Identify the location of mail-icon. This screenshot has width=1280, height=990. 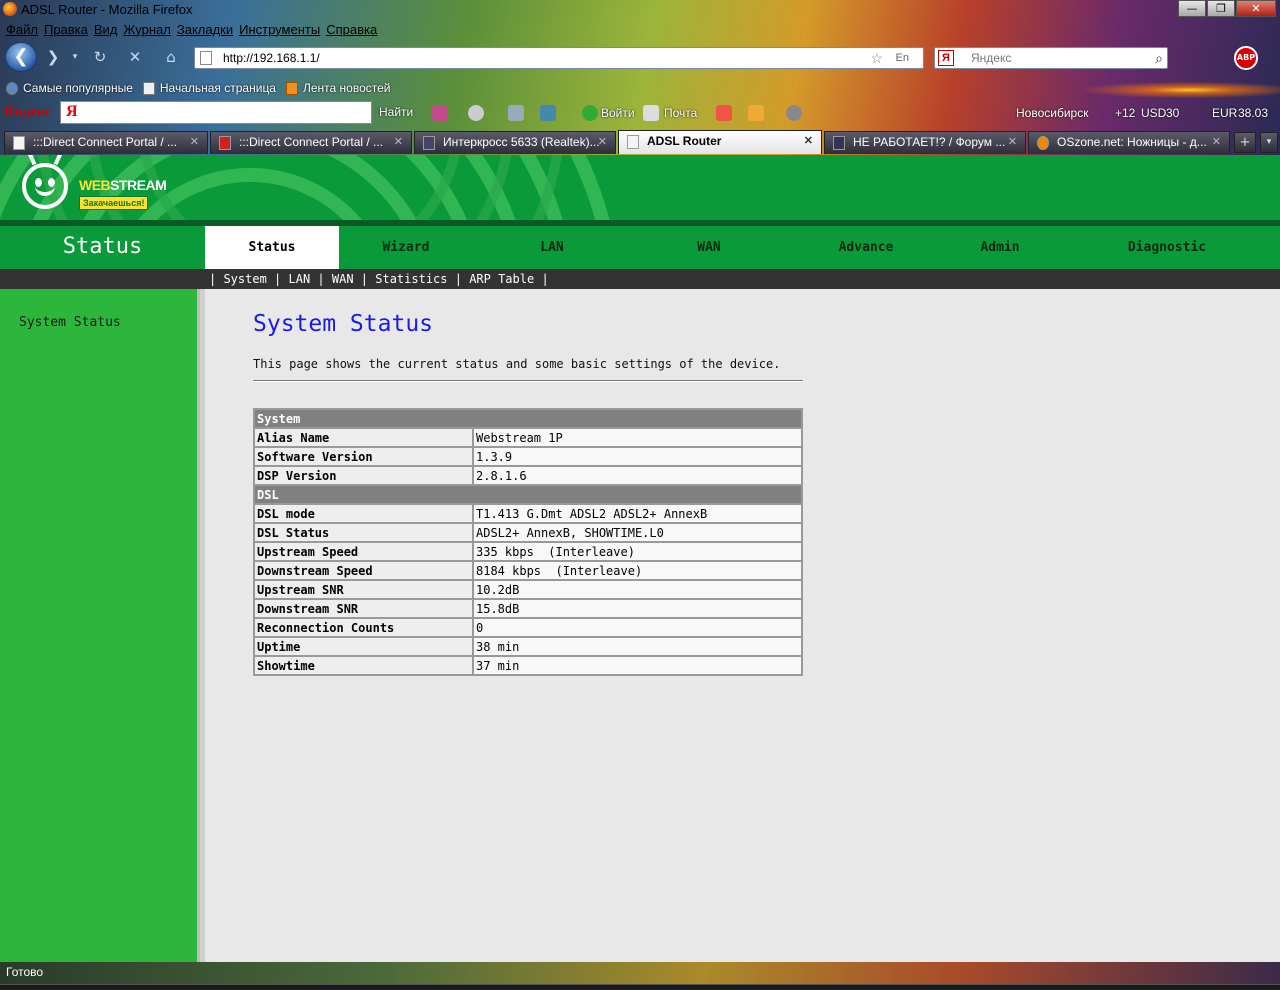
(651, 113).